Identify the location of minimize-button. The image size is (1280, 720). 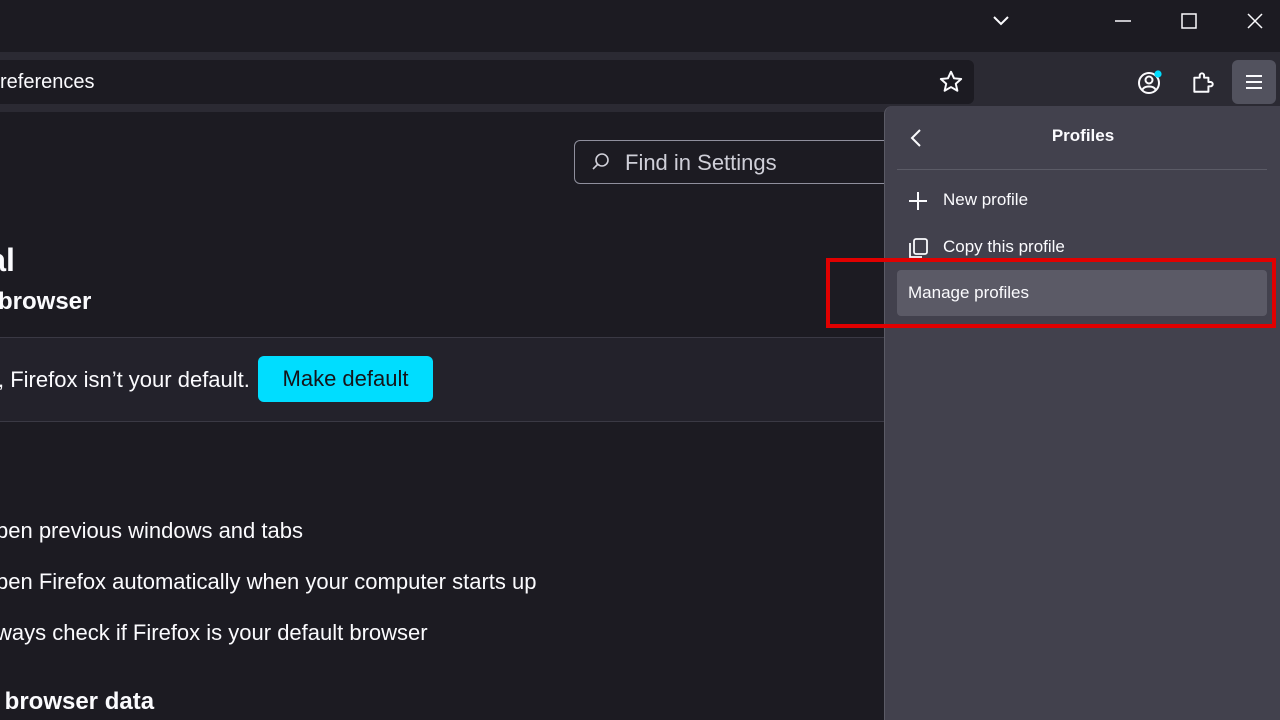
(1123, 21).